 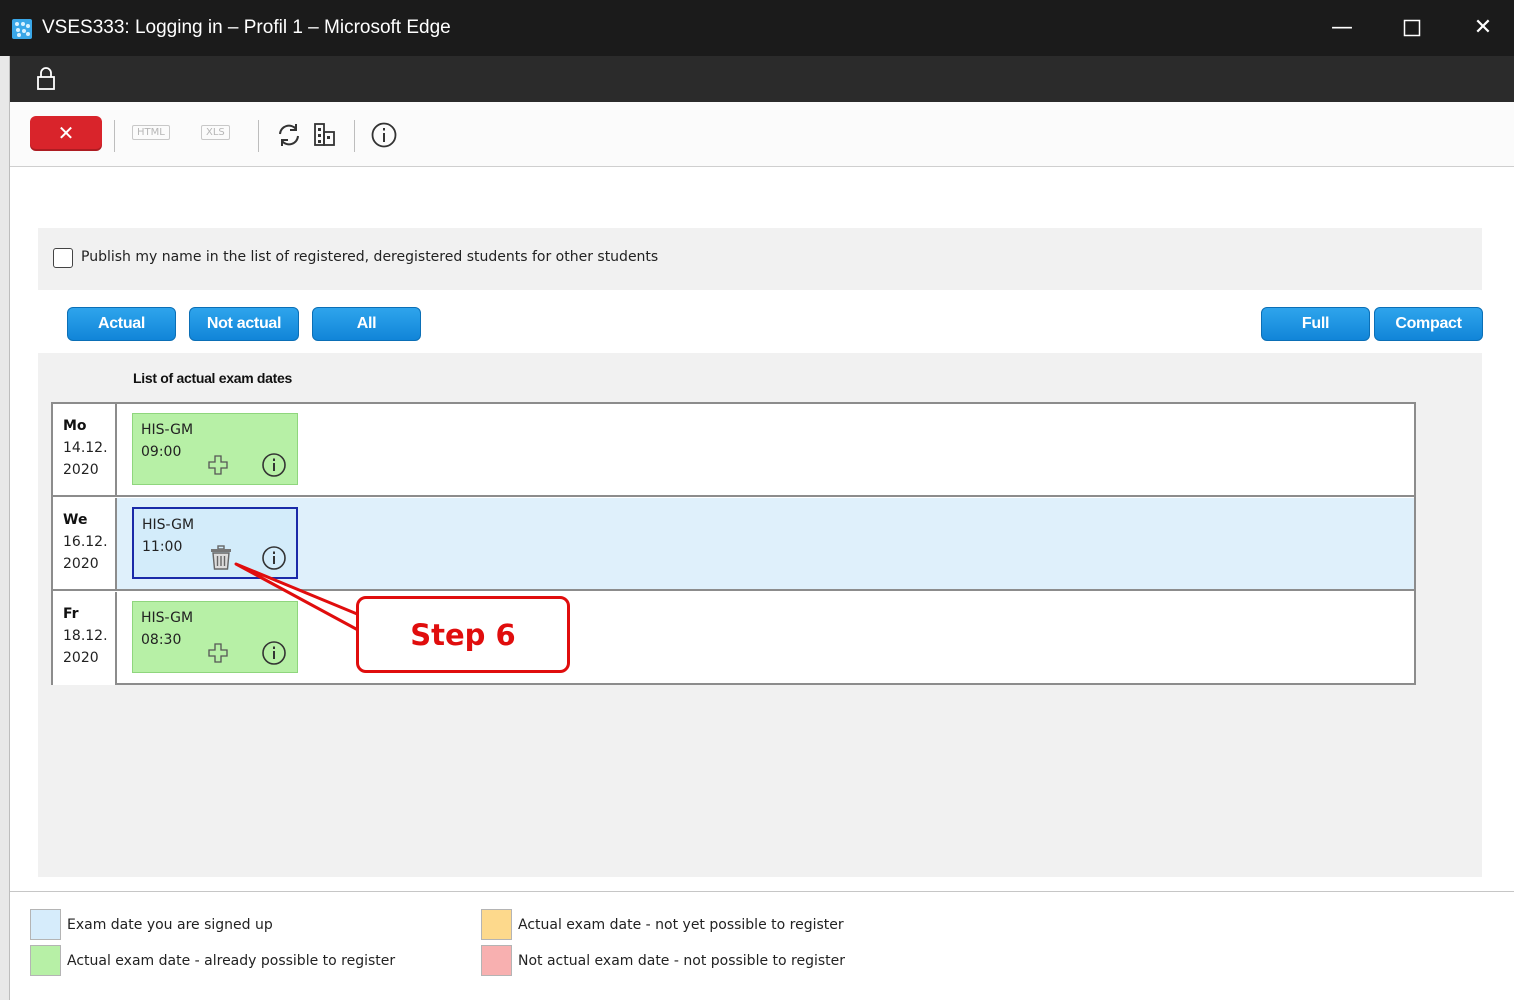 I want to click on address-bar, so click(x=762, y=79).